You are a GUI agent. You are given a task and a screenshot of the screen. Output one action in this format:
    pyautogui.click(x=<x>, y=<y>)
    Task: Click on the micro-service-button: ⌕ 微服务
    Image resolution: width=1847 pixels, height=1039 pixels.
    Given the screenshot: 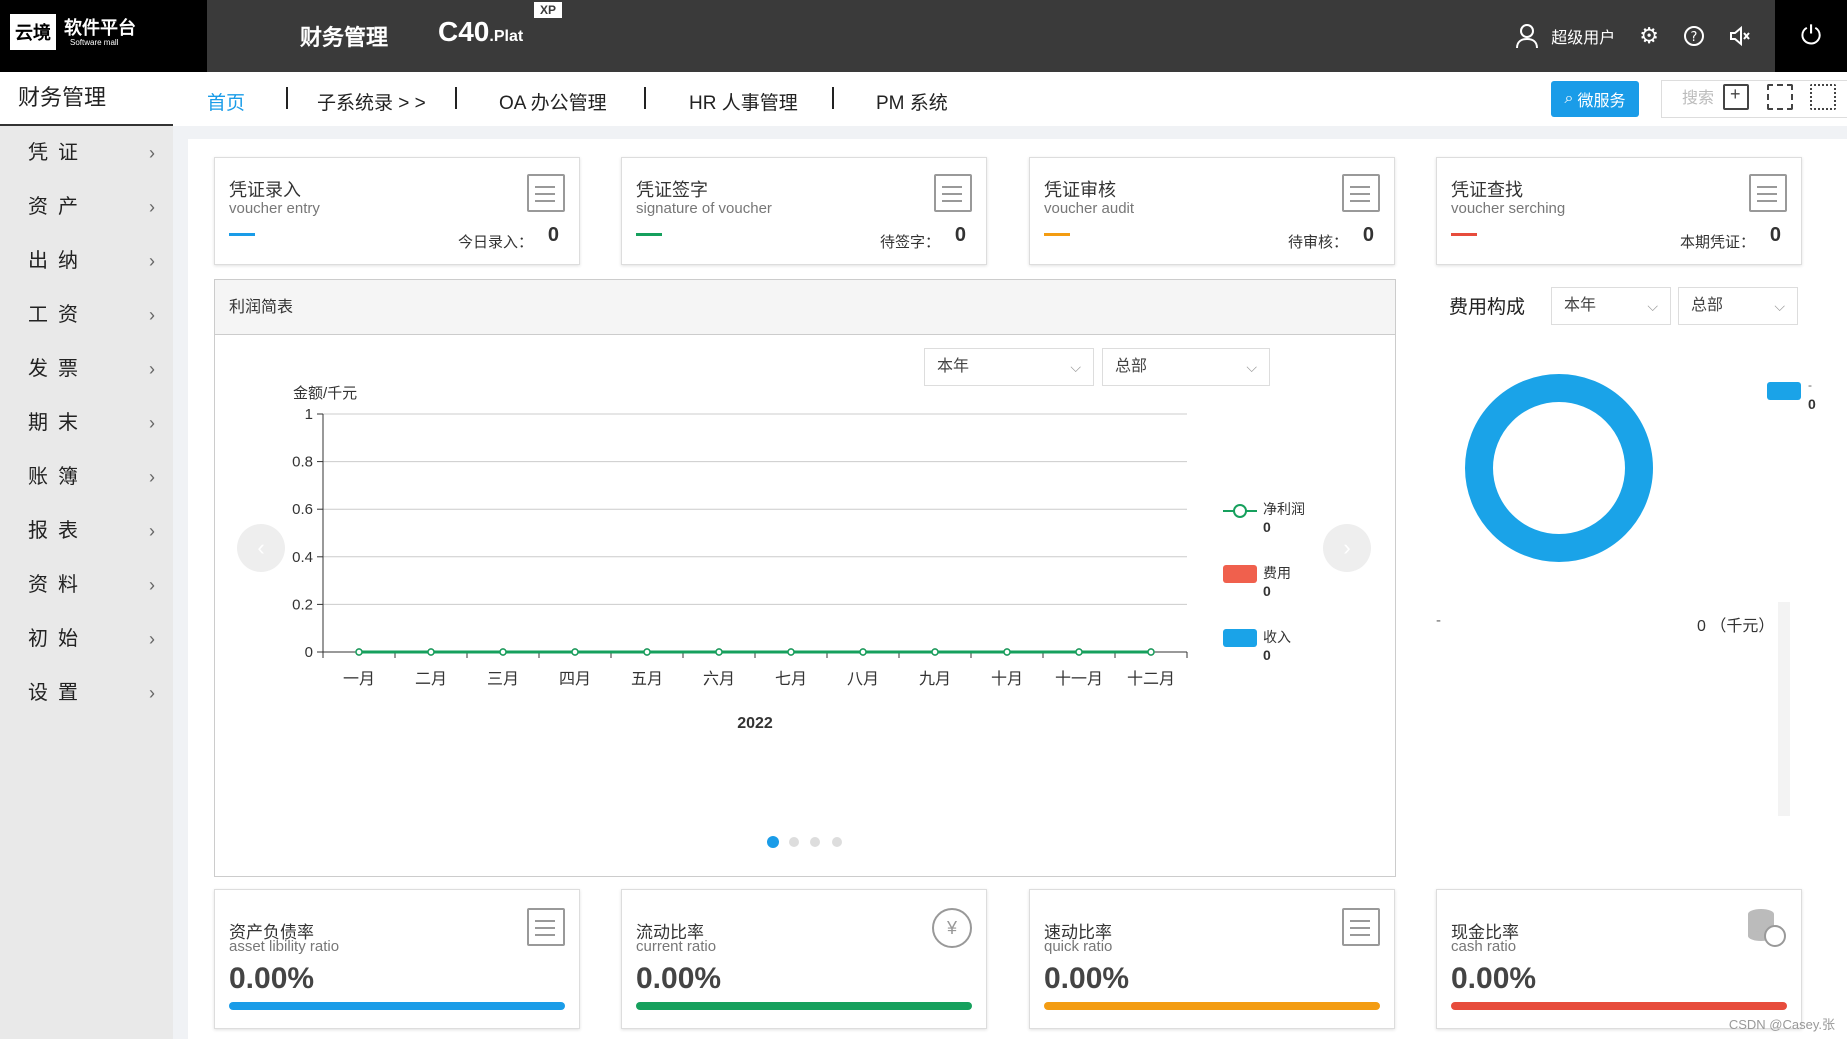 What is the action you would take?
    pyautogui.click(x=1595, y=99)
    